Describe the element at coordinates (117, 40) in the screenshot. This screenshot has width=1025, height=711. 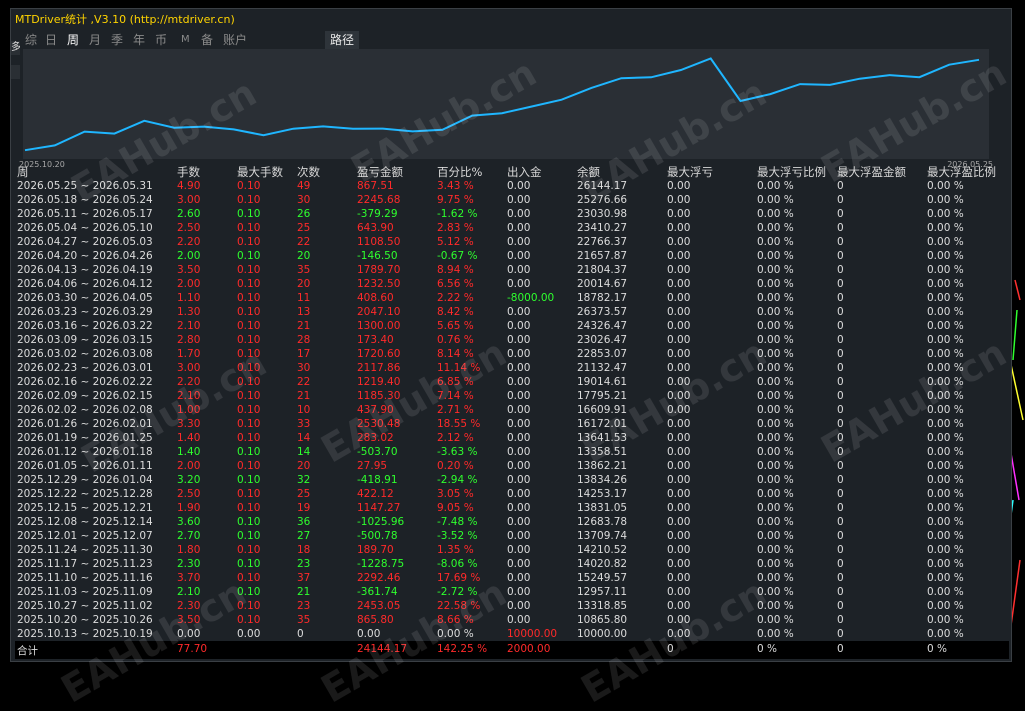
I see `tab-quarter: 季` at that location.